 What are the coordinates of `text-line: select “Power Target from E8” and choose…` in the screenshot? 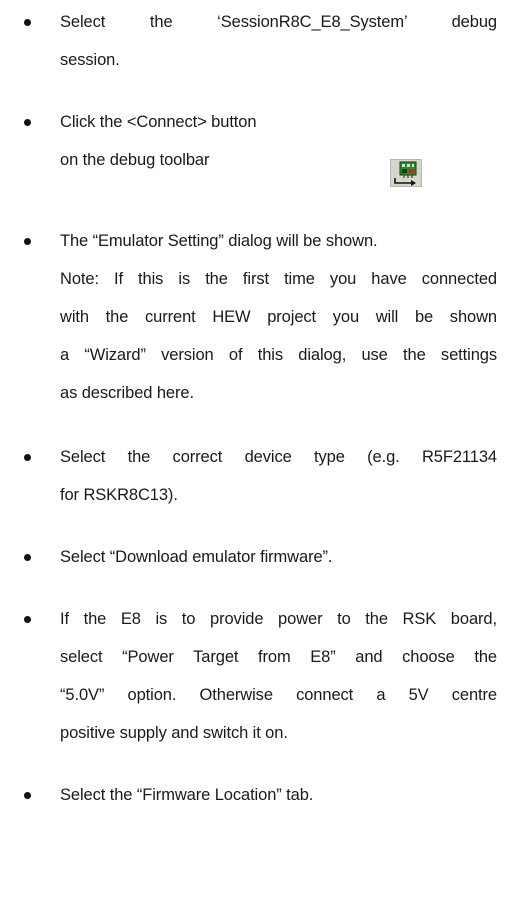 It's located at (278, 657).